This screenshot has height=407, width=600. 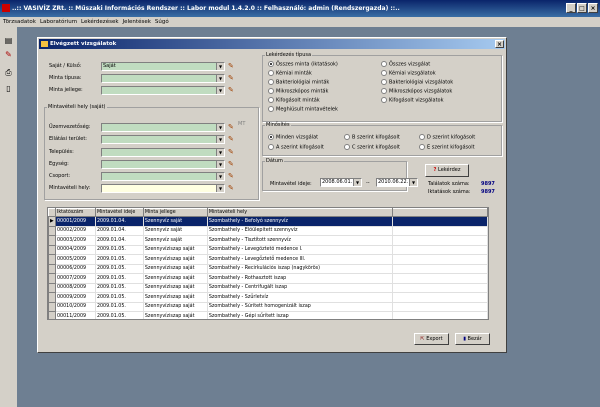 I want to click on close-button: ▮ Bezár, so click(x=472, y=339).